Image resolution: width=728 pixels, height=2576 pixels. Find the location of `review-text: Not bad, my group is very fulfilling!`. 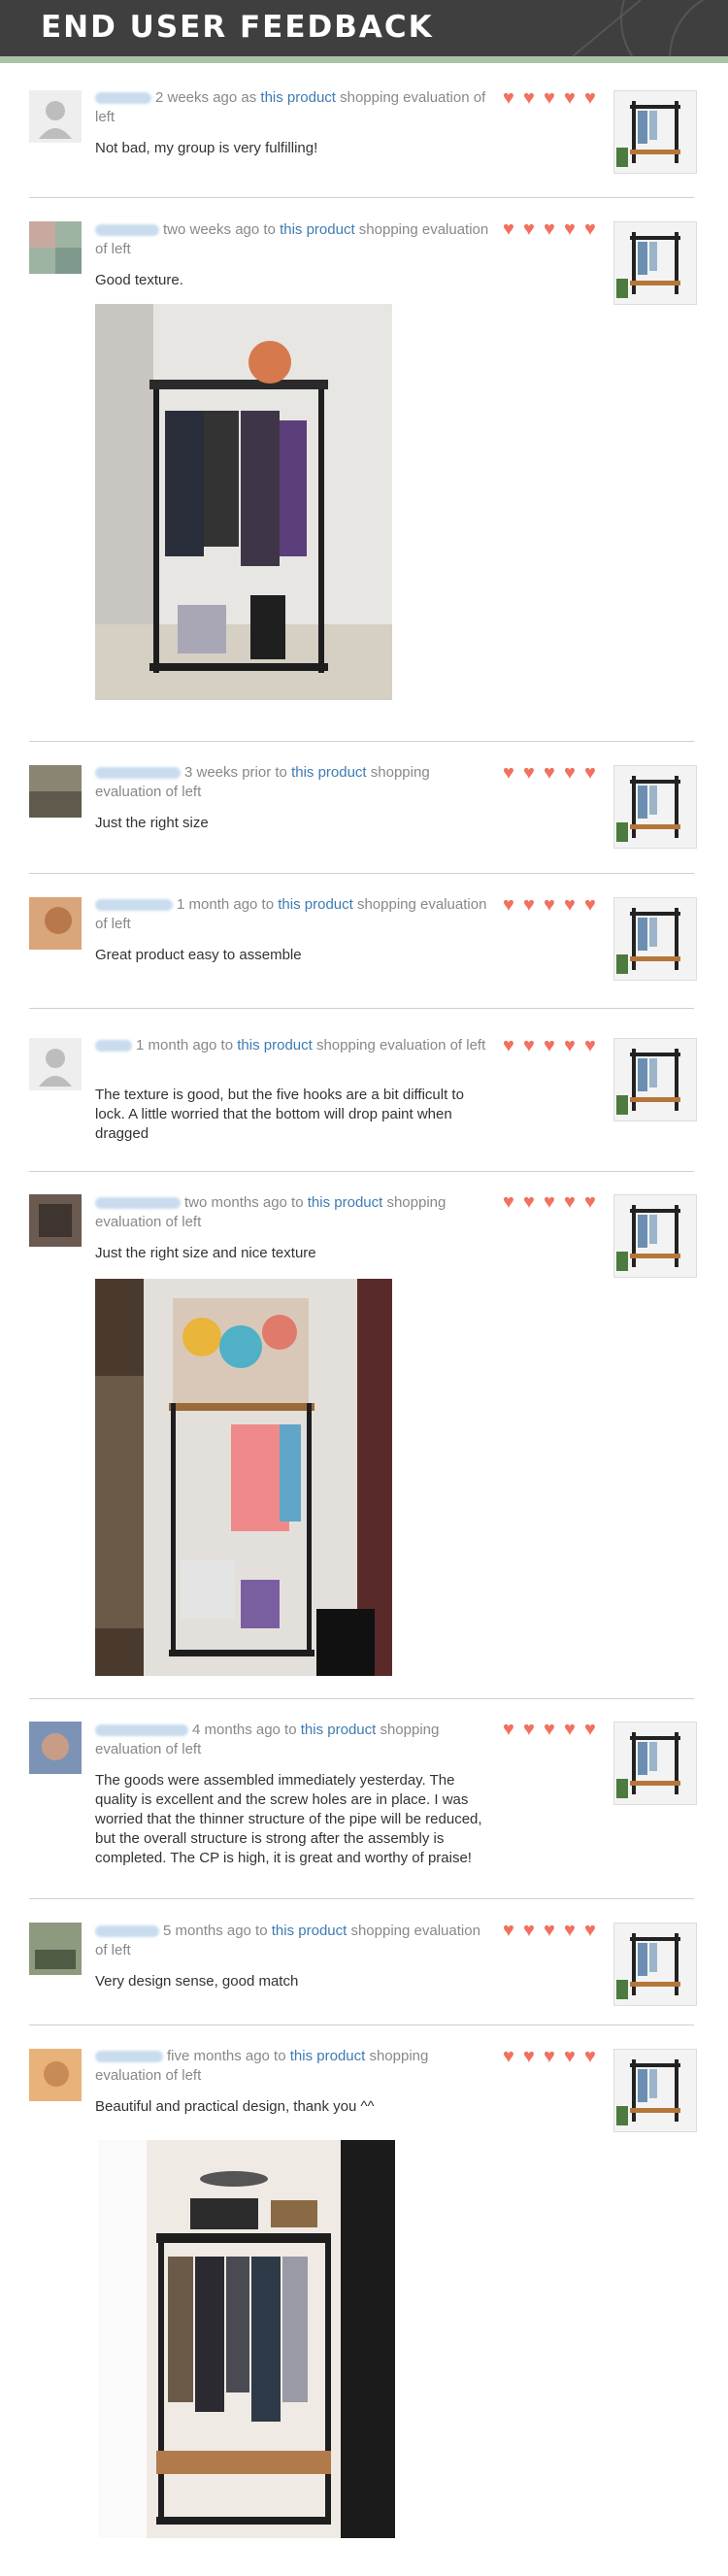

review-text: Not bad, my group is very fulfilling! is located at coordinates (206, 148).